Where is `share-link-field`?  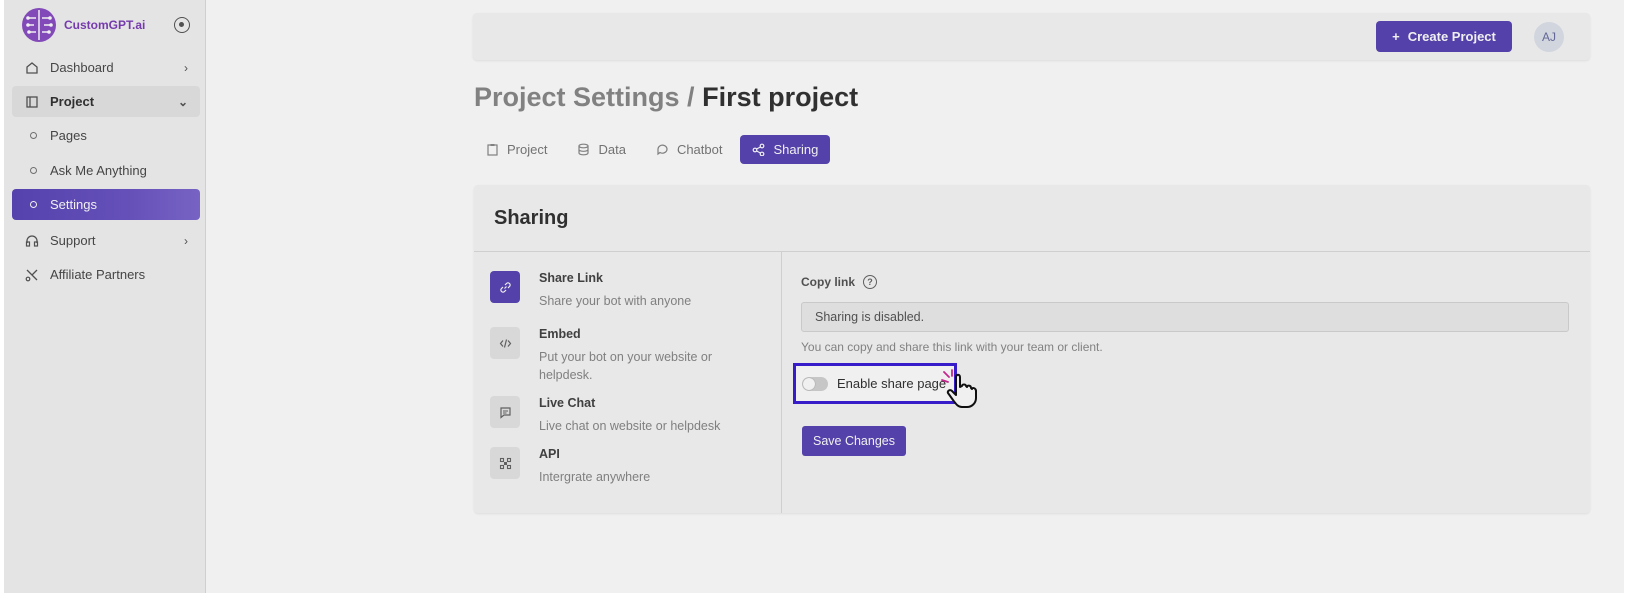 share-link-field is located at coordinates (1185, 317).